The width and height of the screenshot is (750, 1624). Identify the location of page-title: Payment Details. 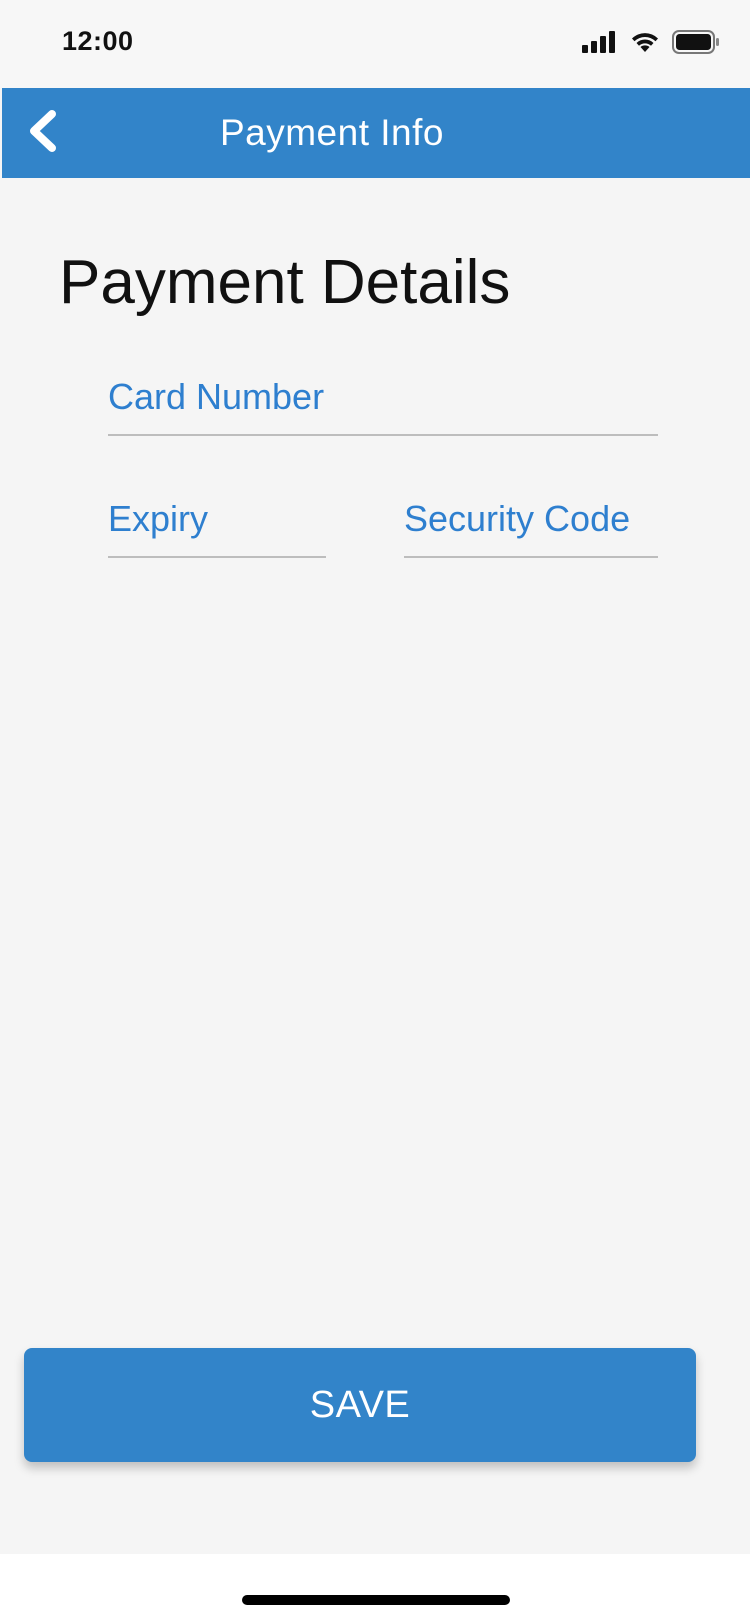
(285, 282).